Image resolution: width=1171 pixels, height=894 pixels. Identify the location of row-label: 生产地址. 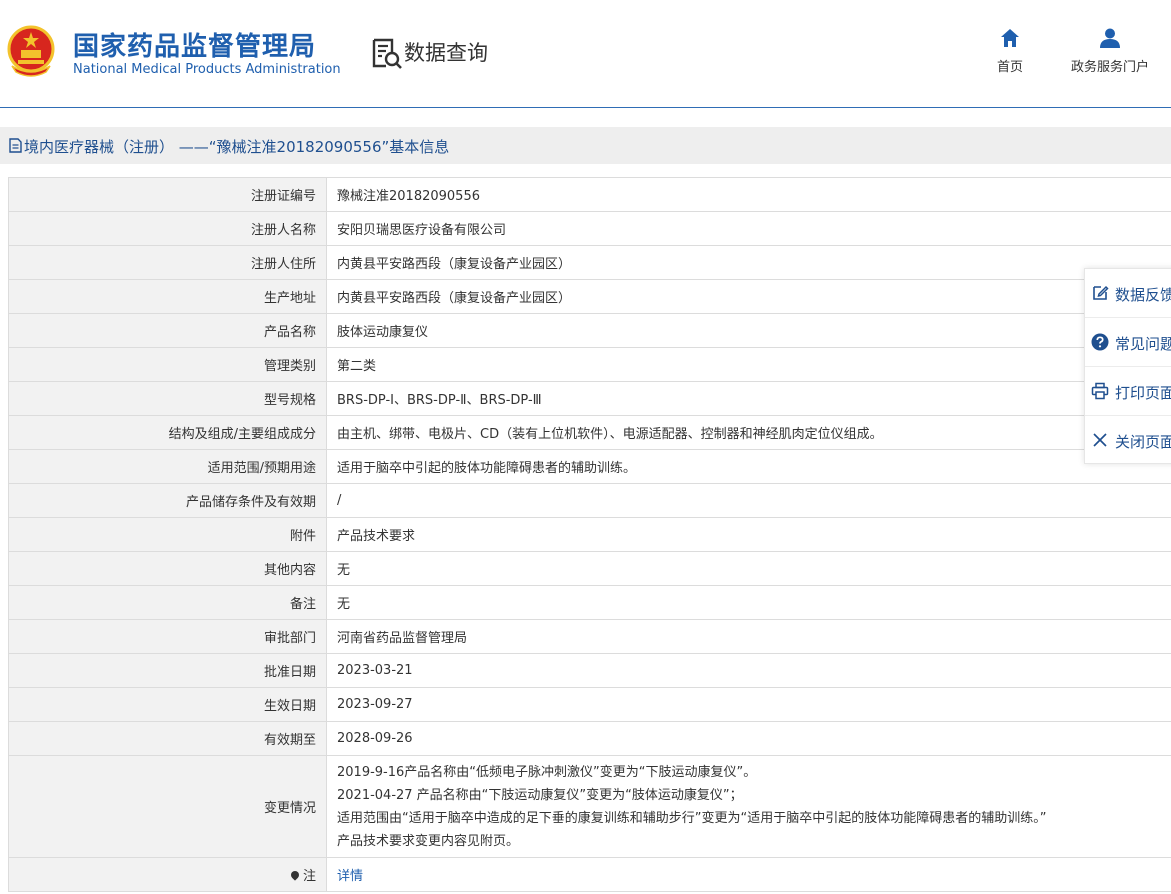
(167, 296).